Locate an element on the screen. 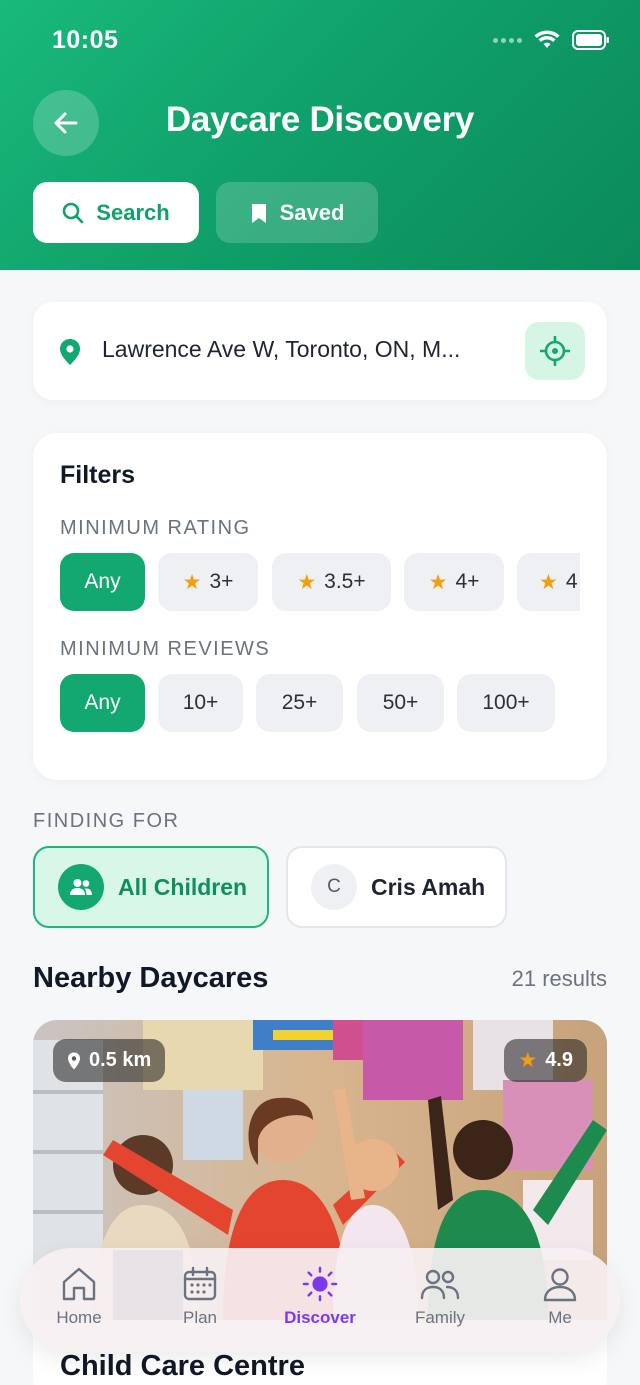 The height and width of the screenshot is (1385, 640). child-chip-cris-amah: C Cris Amah is located at coordinates (396, 887).